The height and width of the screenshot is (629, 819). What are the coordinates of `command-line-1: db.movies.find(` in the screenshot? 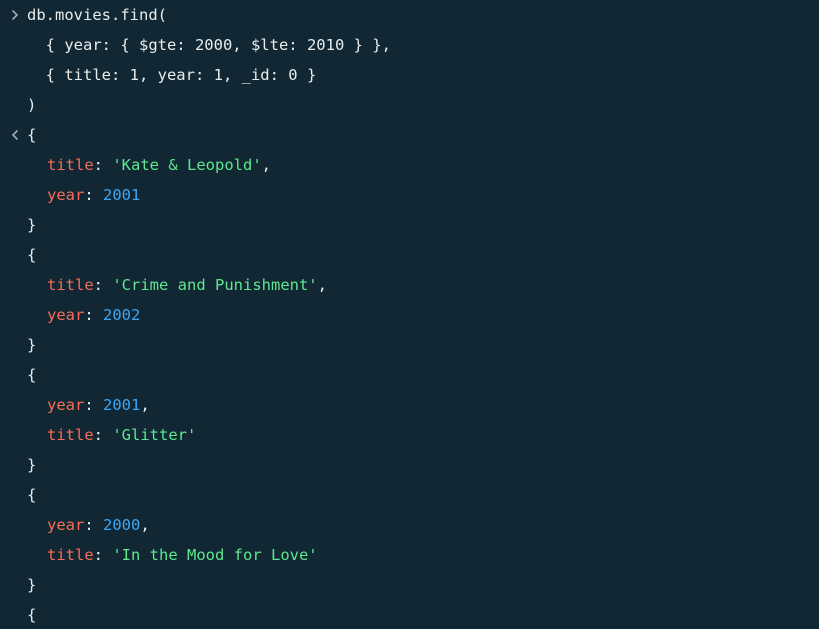 It's located at (83, 15).